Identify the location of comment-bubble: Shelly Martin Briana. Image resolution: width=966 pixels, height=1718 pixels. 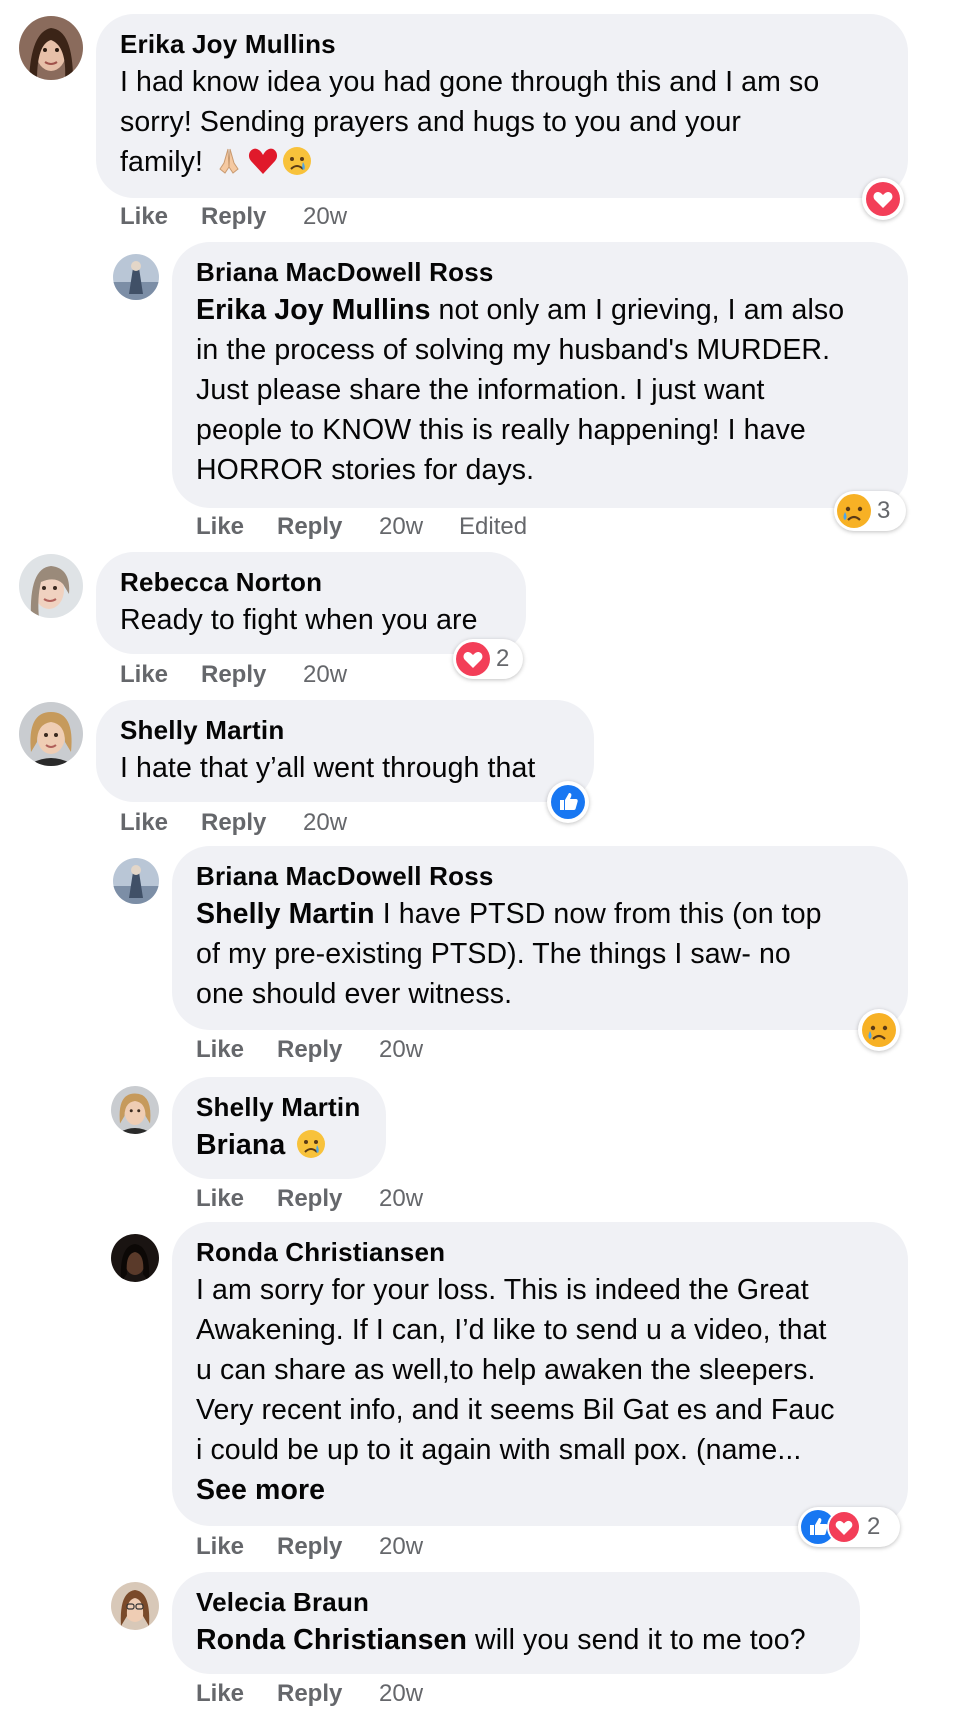
(279, 1128).